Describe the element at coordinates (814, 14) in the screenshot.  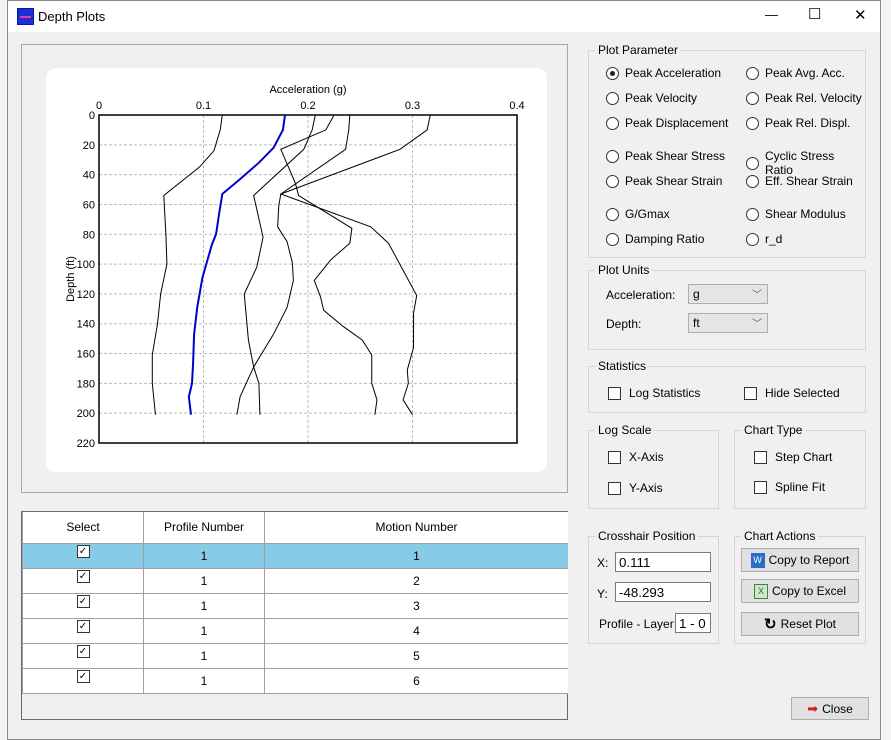
I see `maximize-button: ☐` at that location.